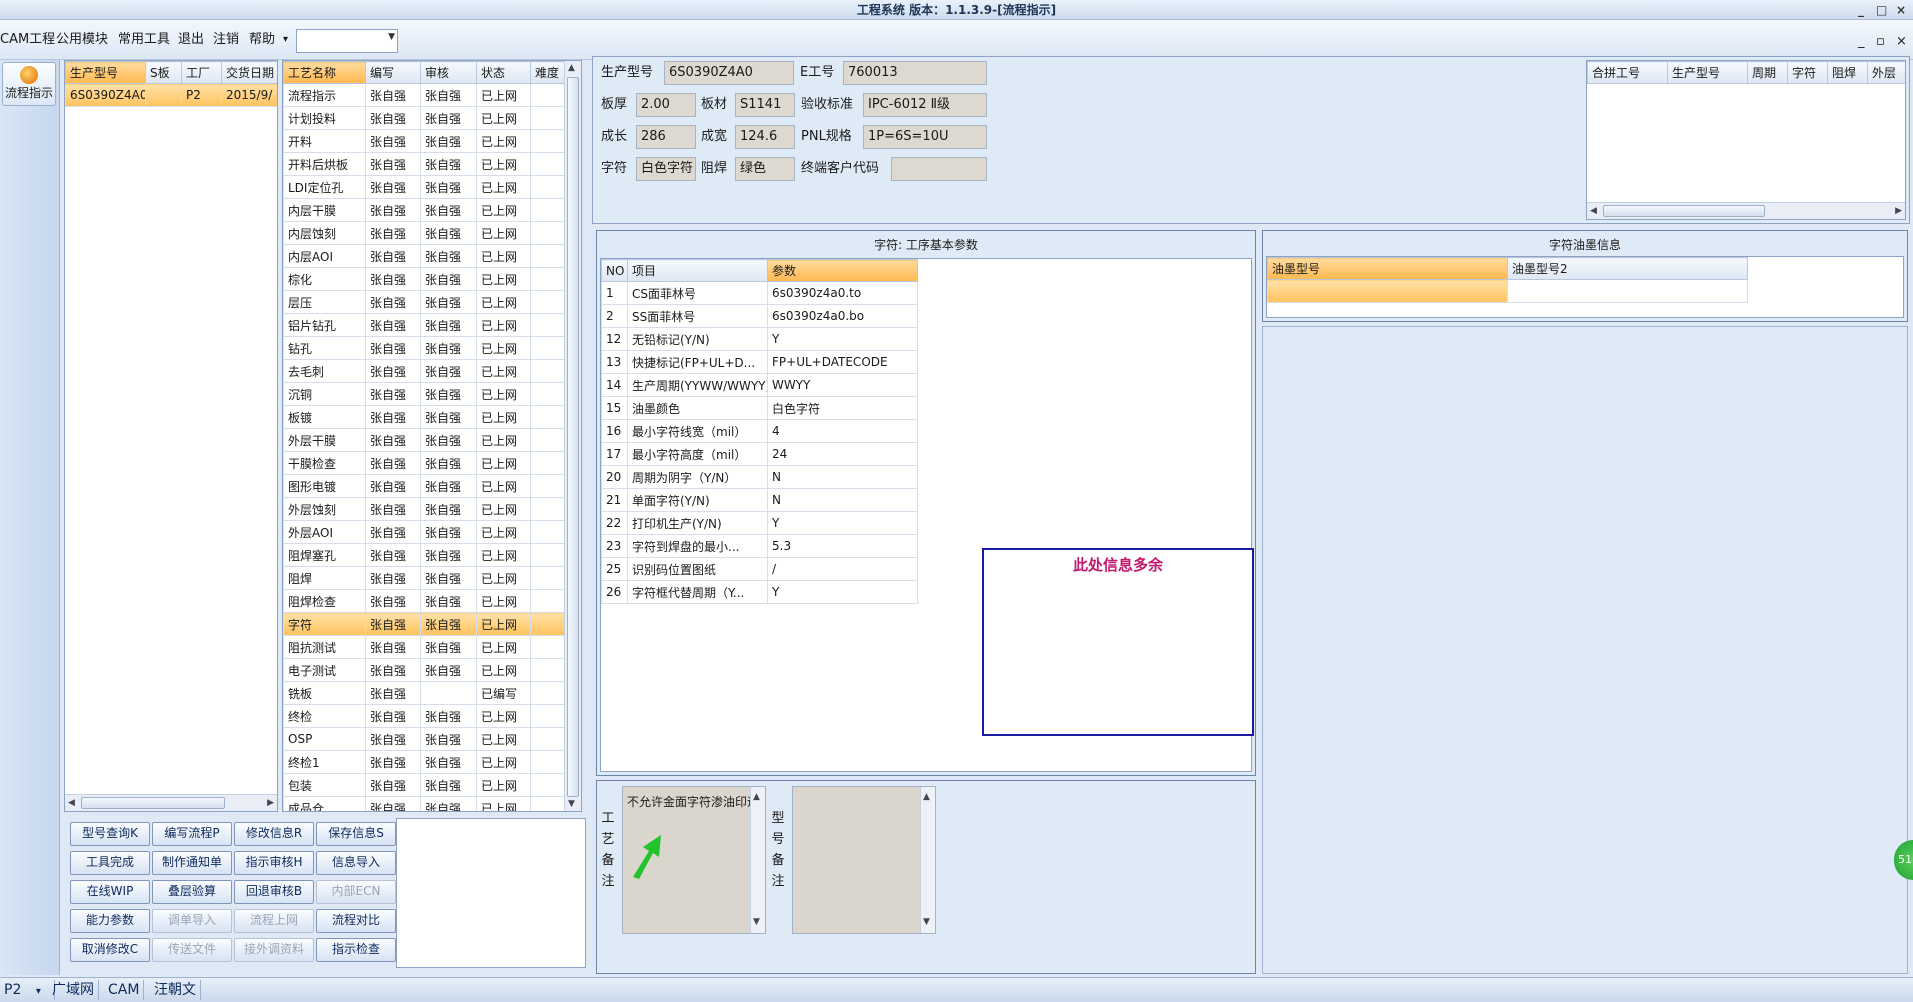  Describe the element at coordinates (1901, 10) in the screenshot. I see `close-button: ×` at that location.